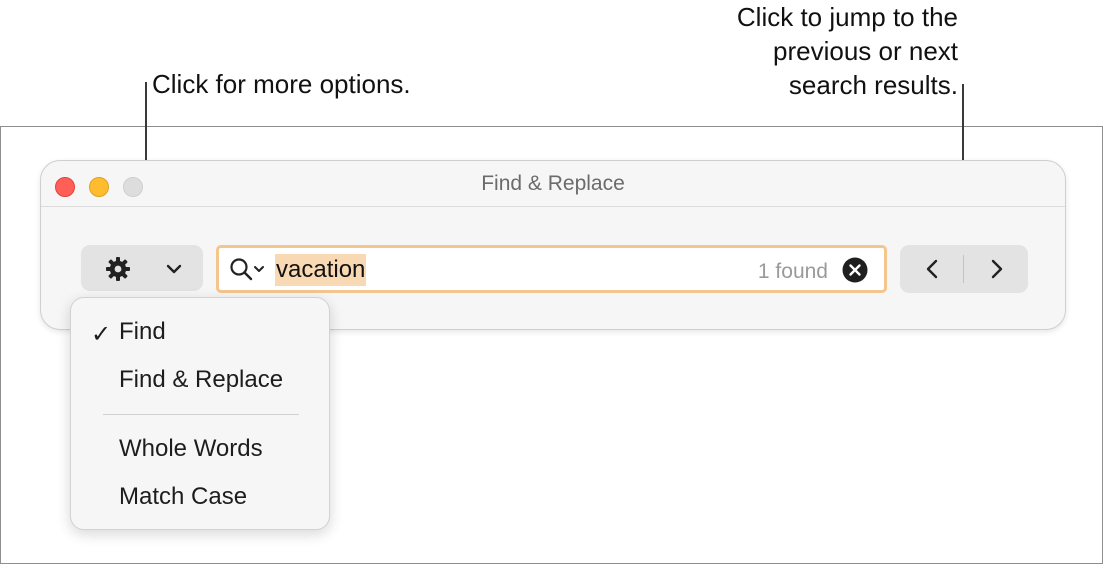 The width and height of the screenshot is (1105, 566). Describe the element at coordinates (855, 270) in the screenshot. I see `clear-icon` at that location.